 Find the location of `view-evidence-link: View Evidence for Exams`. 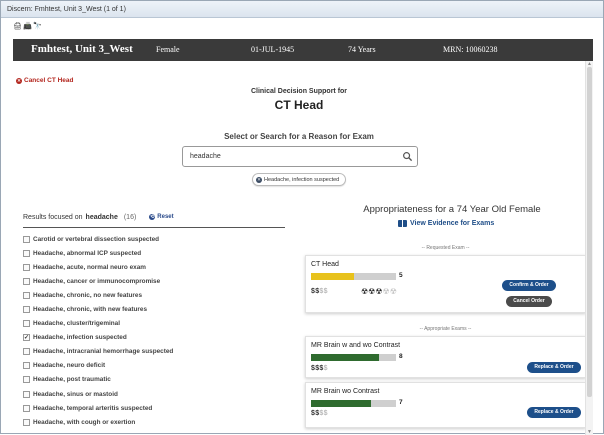

view-evidence-link: View Evidence for Exams is located at coordinates (446, 223).